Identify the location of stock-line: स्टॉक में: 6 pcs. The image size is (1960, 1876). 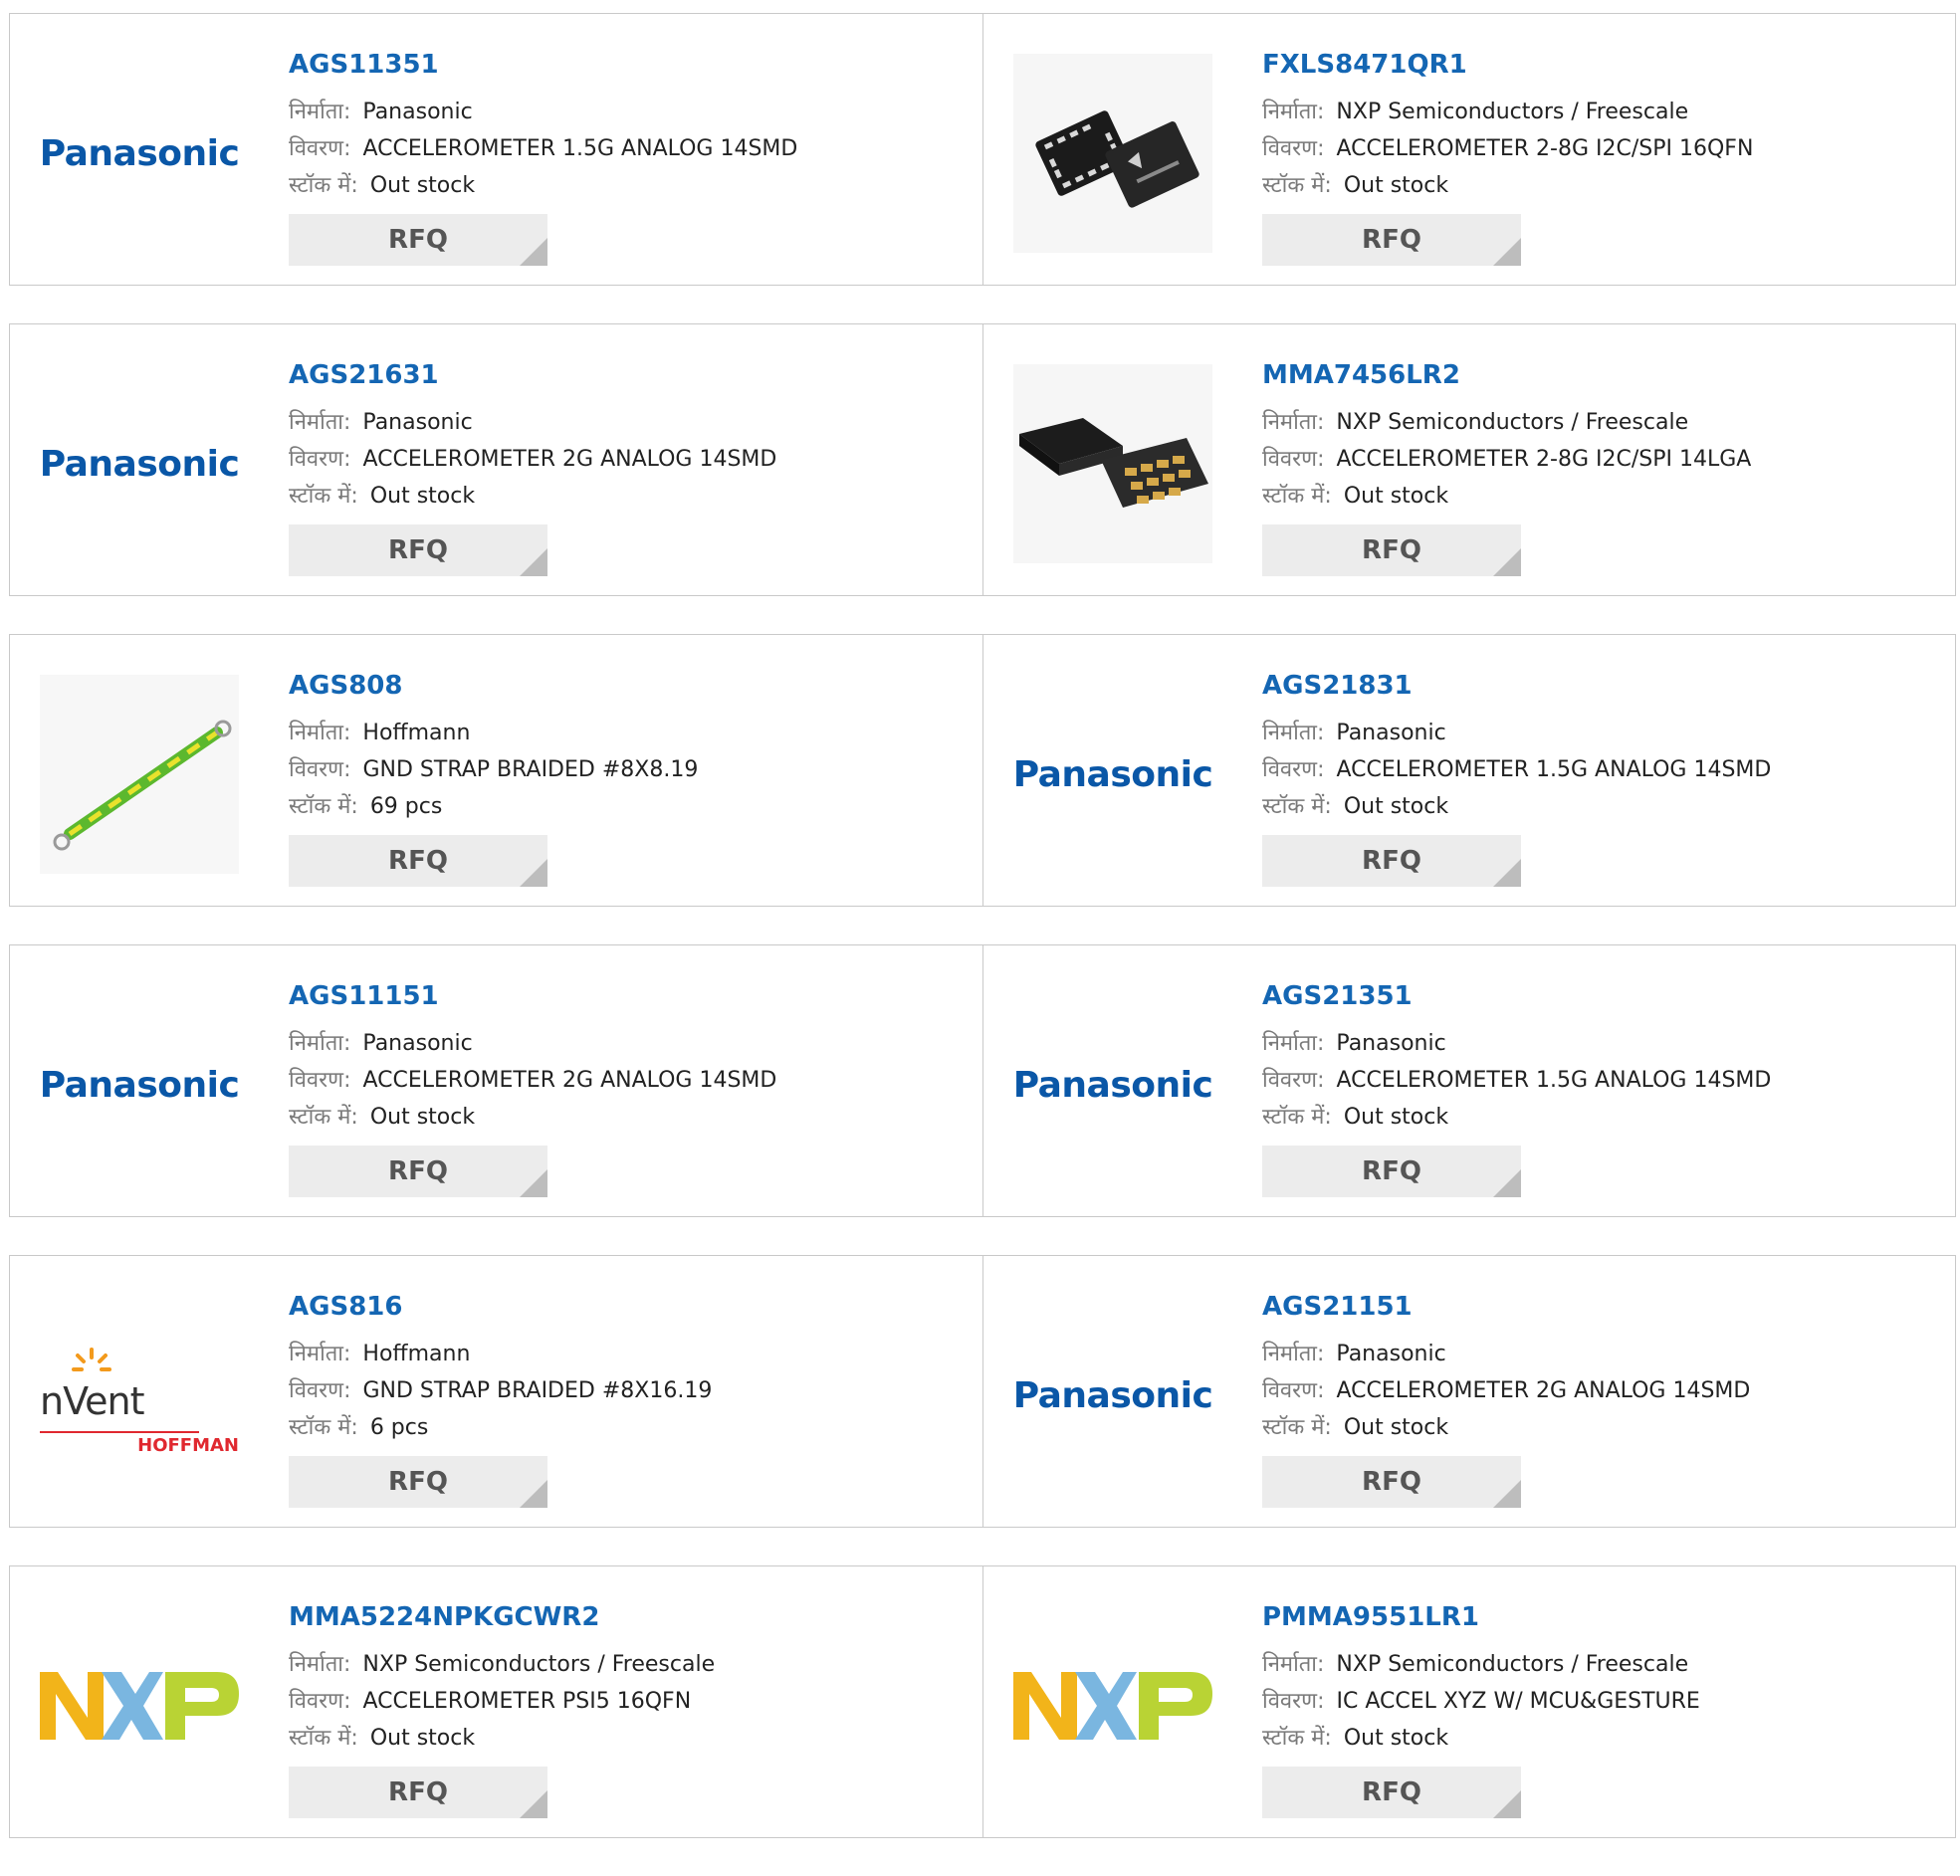
(631, 1427).